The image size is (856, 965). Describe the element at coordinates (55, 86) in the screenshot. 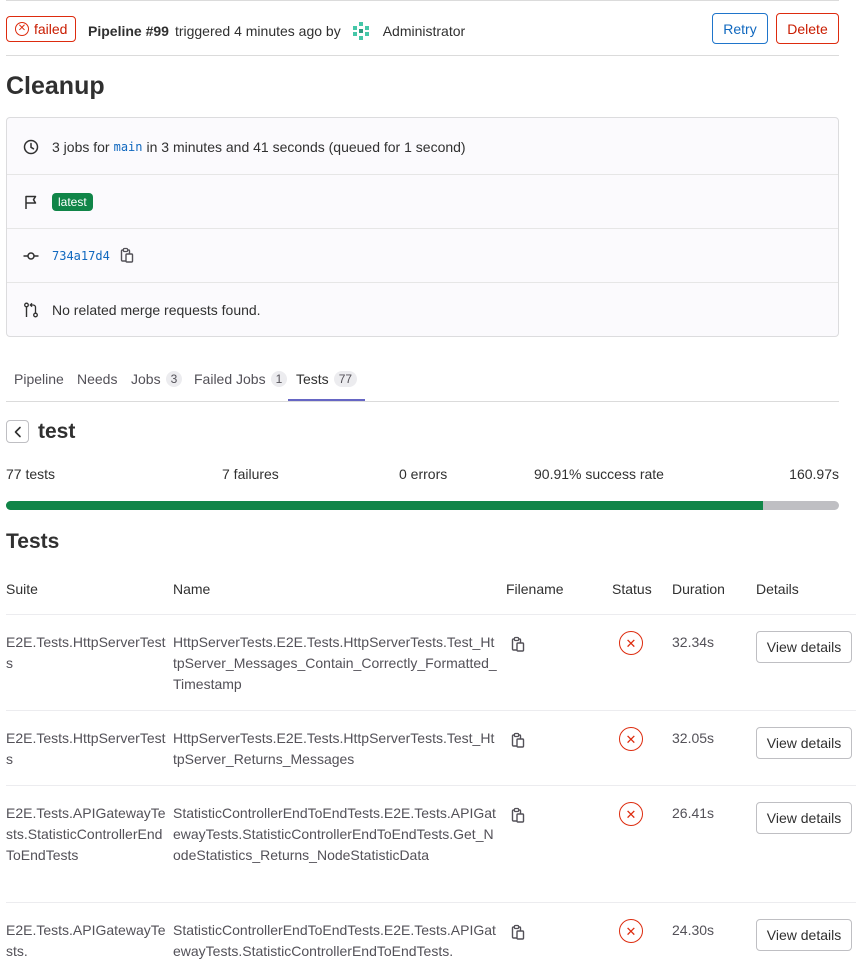

I see `page-title: Cleanup` at that location.